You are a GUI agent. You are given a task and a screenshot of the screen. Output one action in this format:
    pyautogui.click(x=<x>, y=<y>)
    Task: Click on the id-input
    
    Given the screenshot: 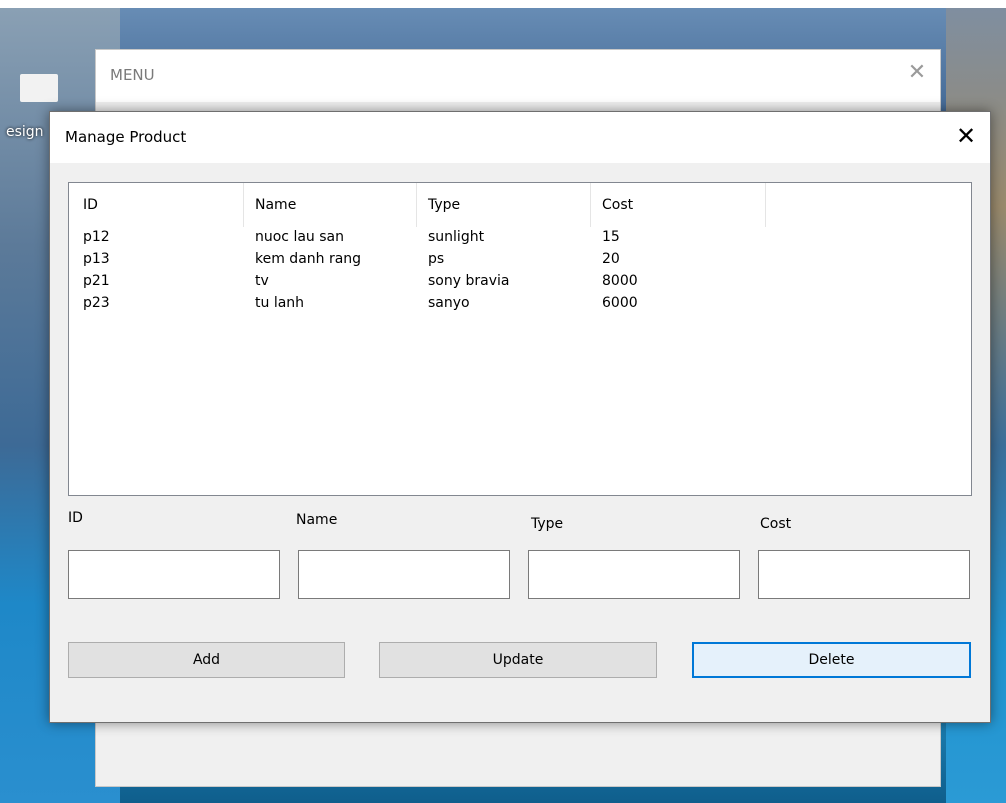 What is the action you would take?
    pyautogui.click(x=174, y=574)
    